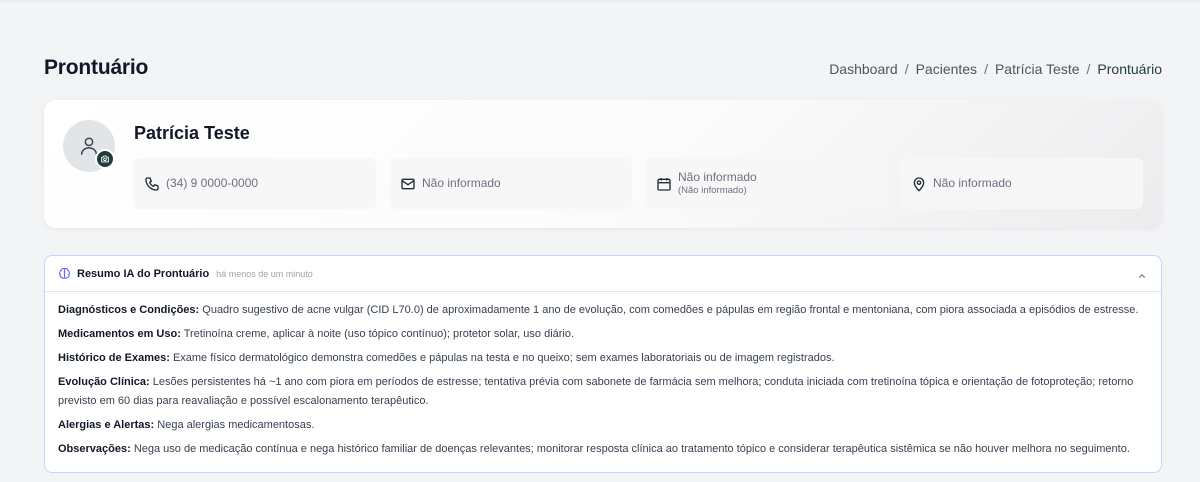  Describe the element at coordinates (212, 183) in the screenshot. I see `phone-value: (34) 9 0000-0000` at that location.